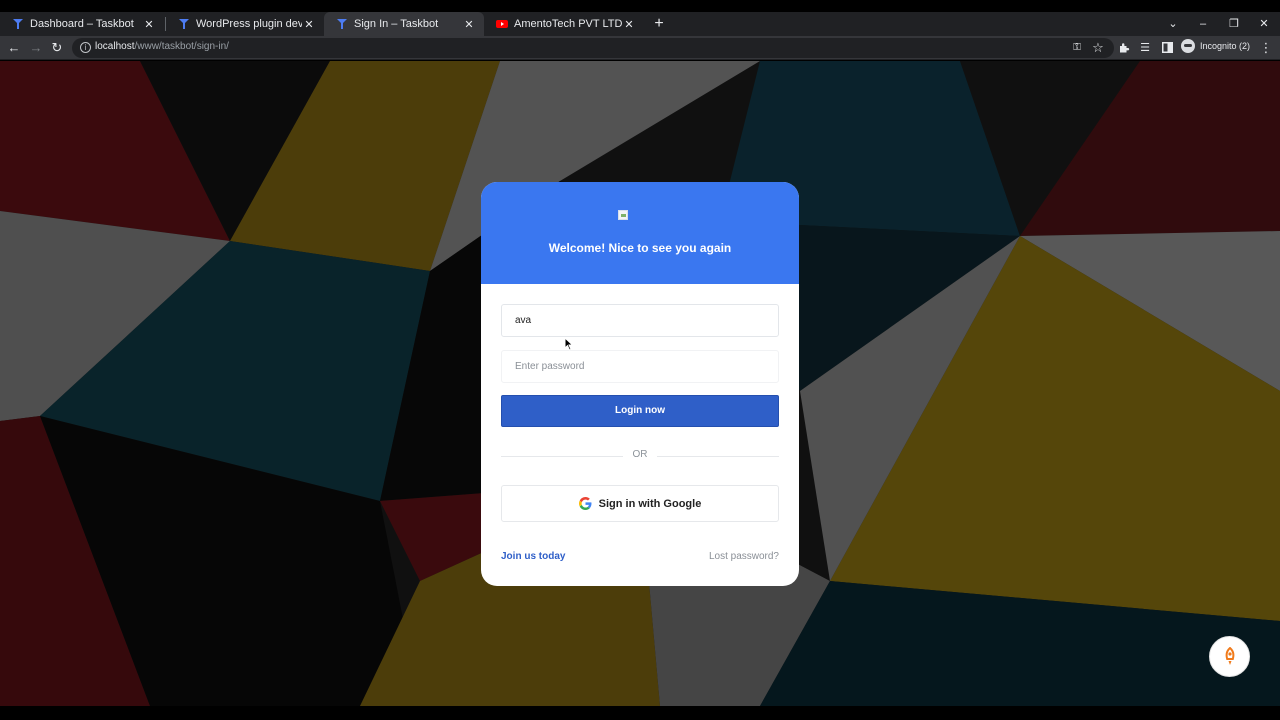 This screenshot has height=720, width=1280. Describe the element at coordinates (640, 366) in the screenshot. I see `password-input` at that location.